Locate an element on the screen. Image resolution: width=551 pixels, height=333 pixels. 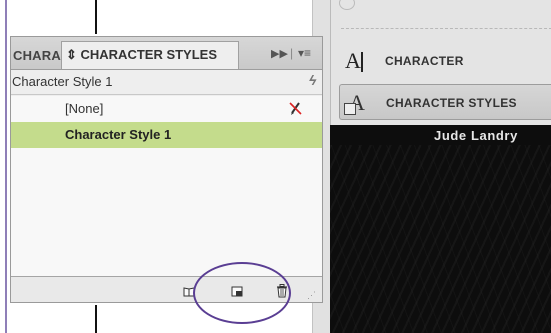
list-item: [None] is located at coordinates (166, 108).